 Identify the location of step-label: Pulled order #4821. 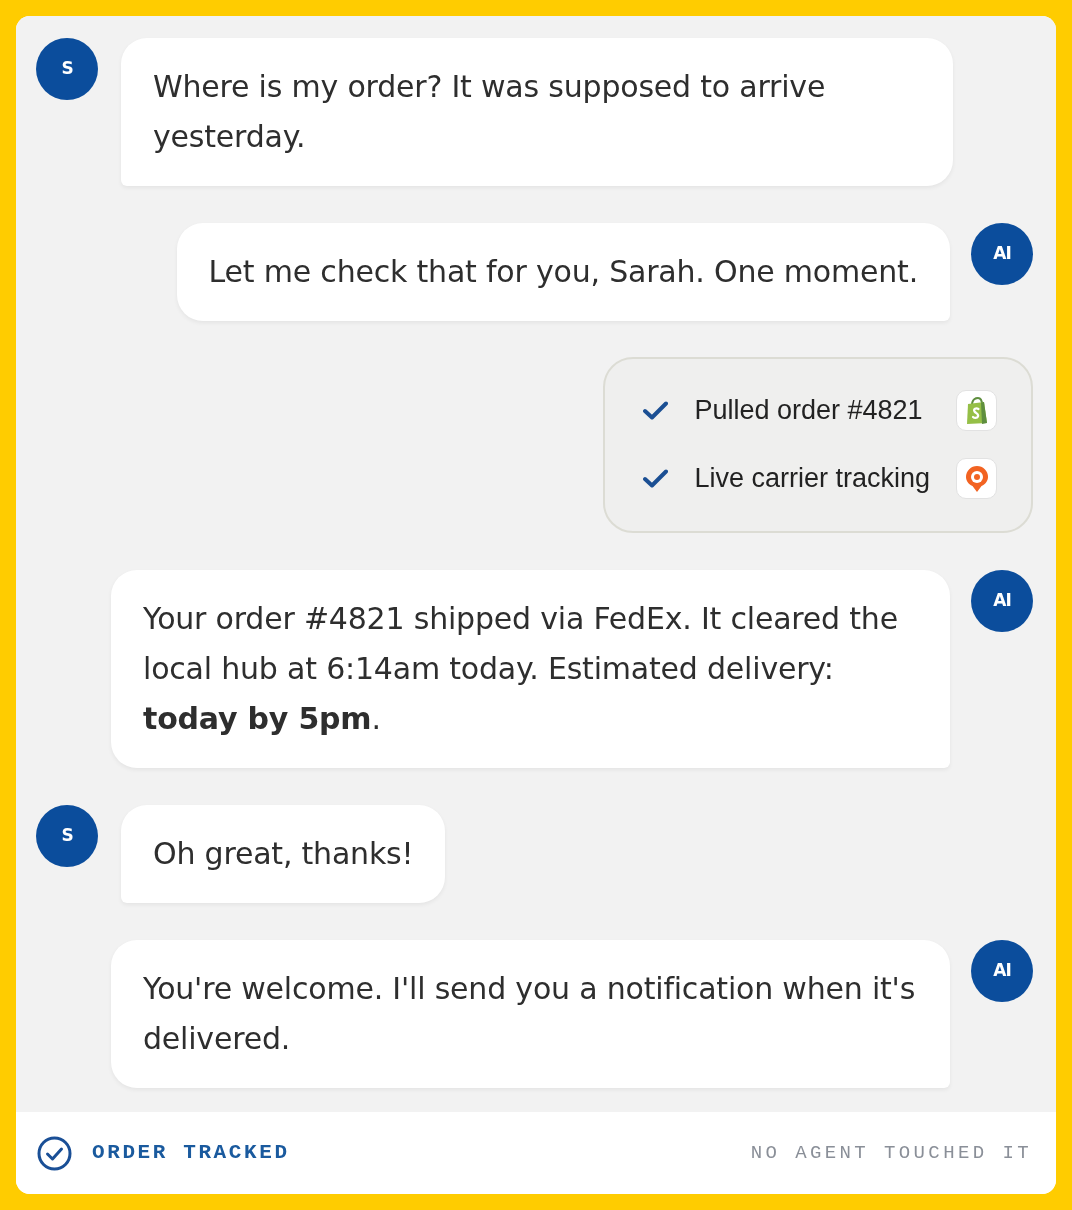
(809, 411).